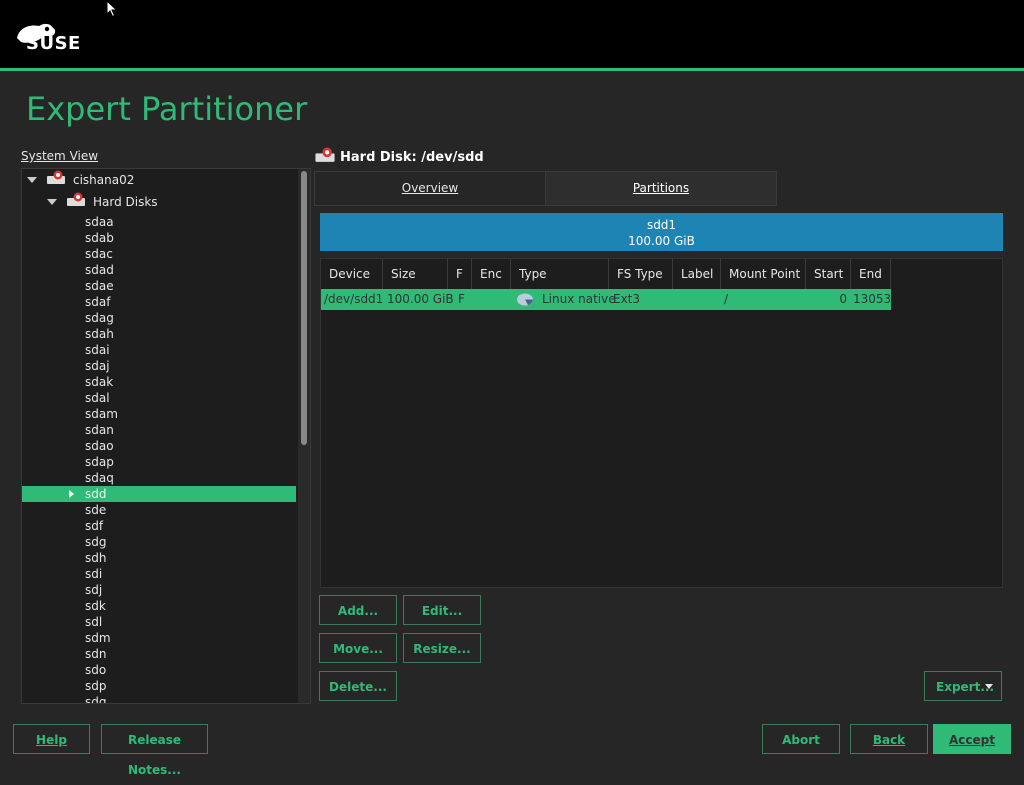  What do you see at coordinates (104, 180) in the screenshot?
I see `tree-root-label: cishana02` at bounding box center [104, 180].